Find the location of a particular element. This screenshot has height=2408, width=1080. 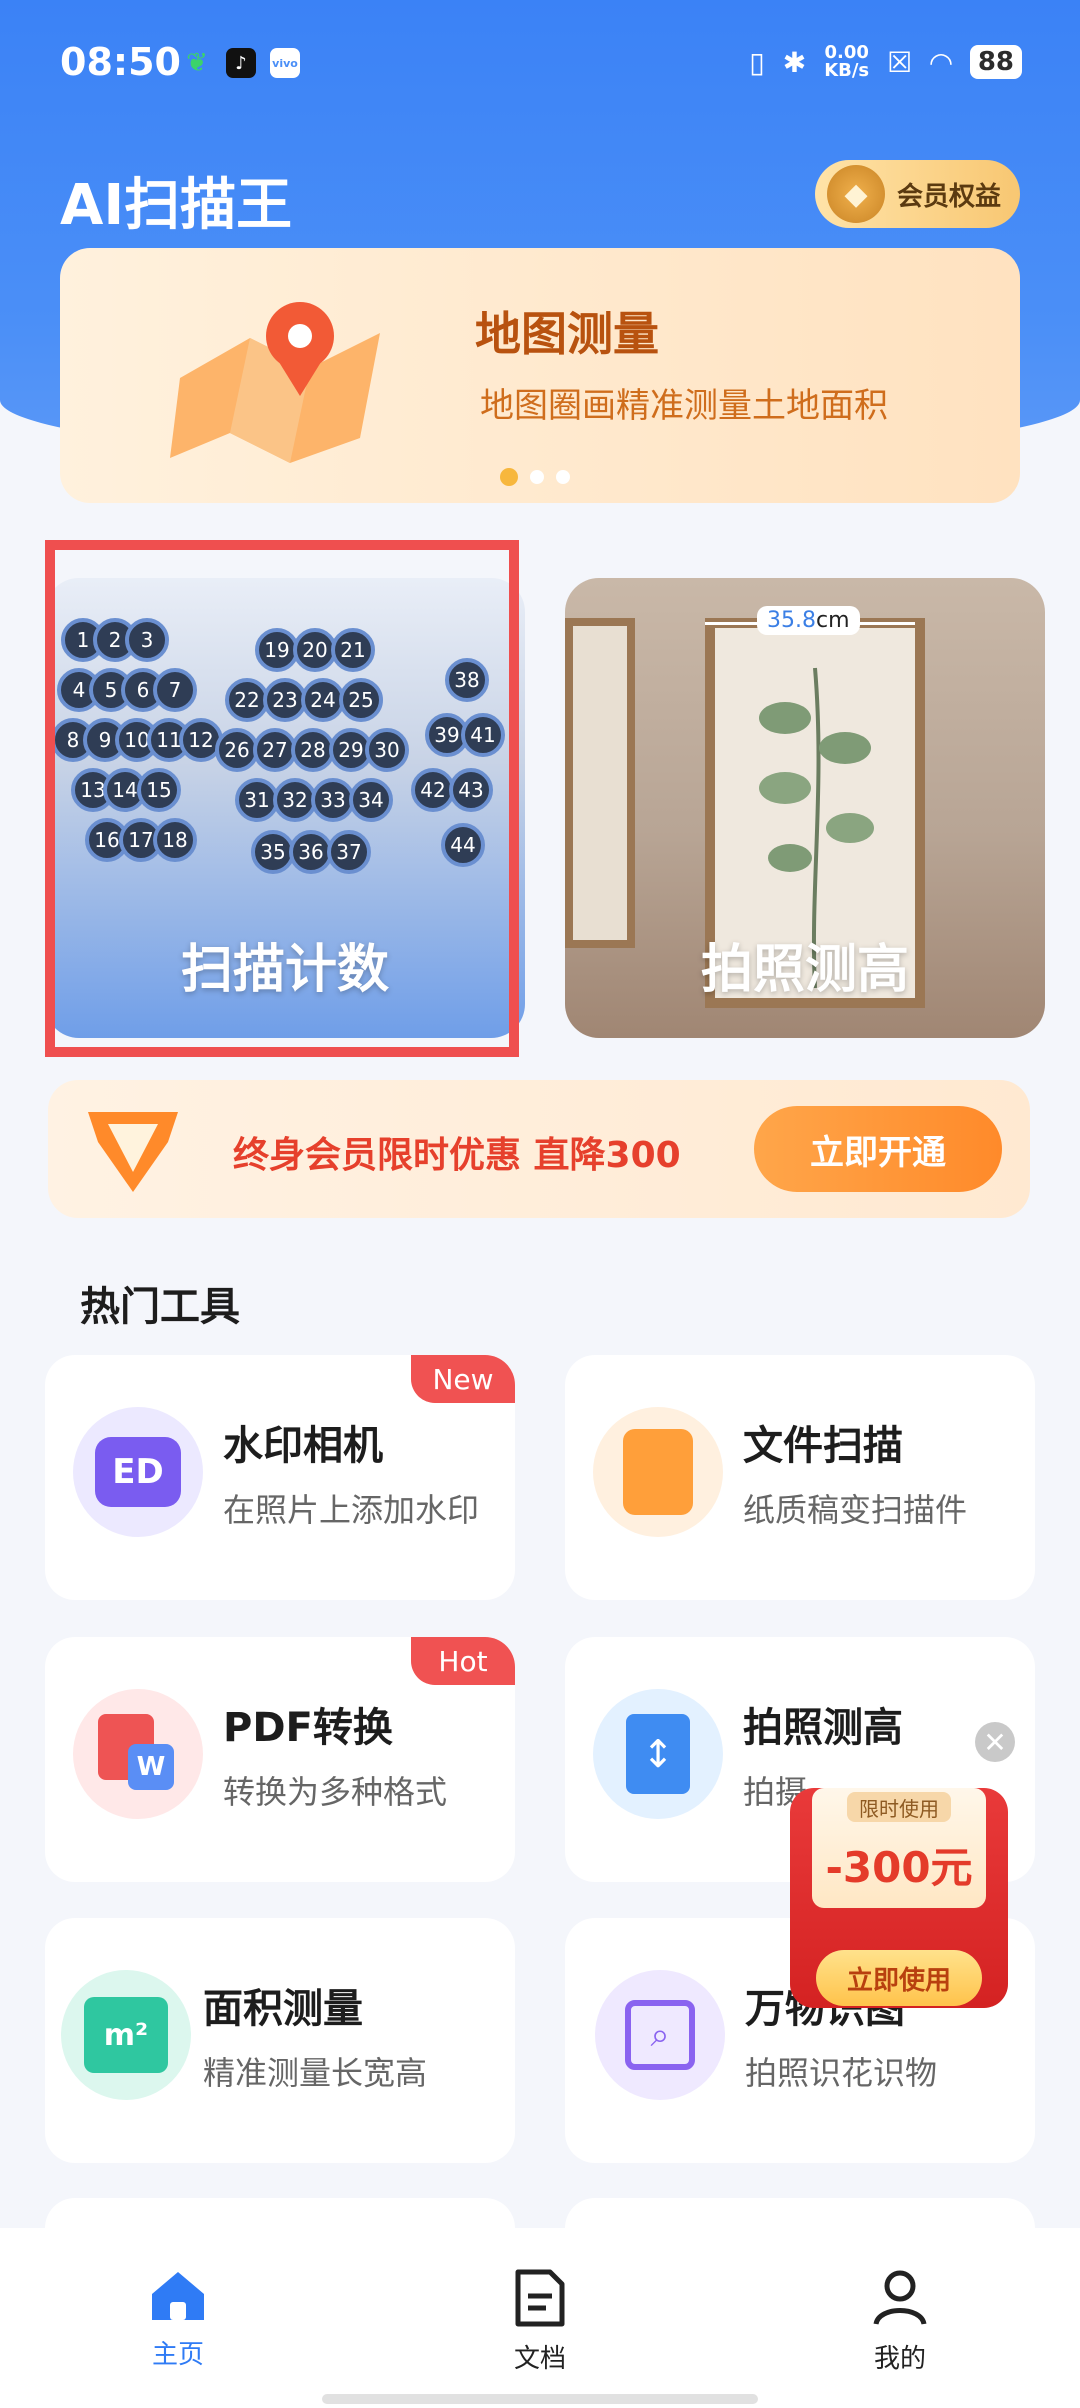

leaf-app-icon: ❦ is located at coordinates (197, 63).